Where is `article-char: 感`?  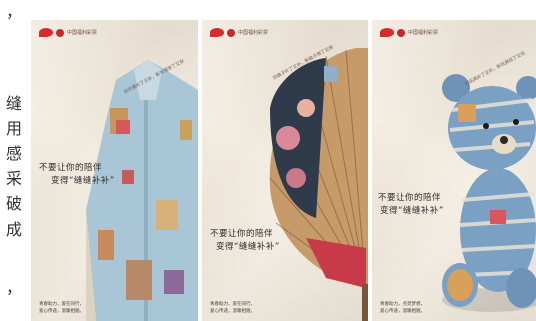
article-char: 感 is located at coordinates (13, 153).